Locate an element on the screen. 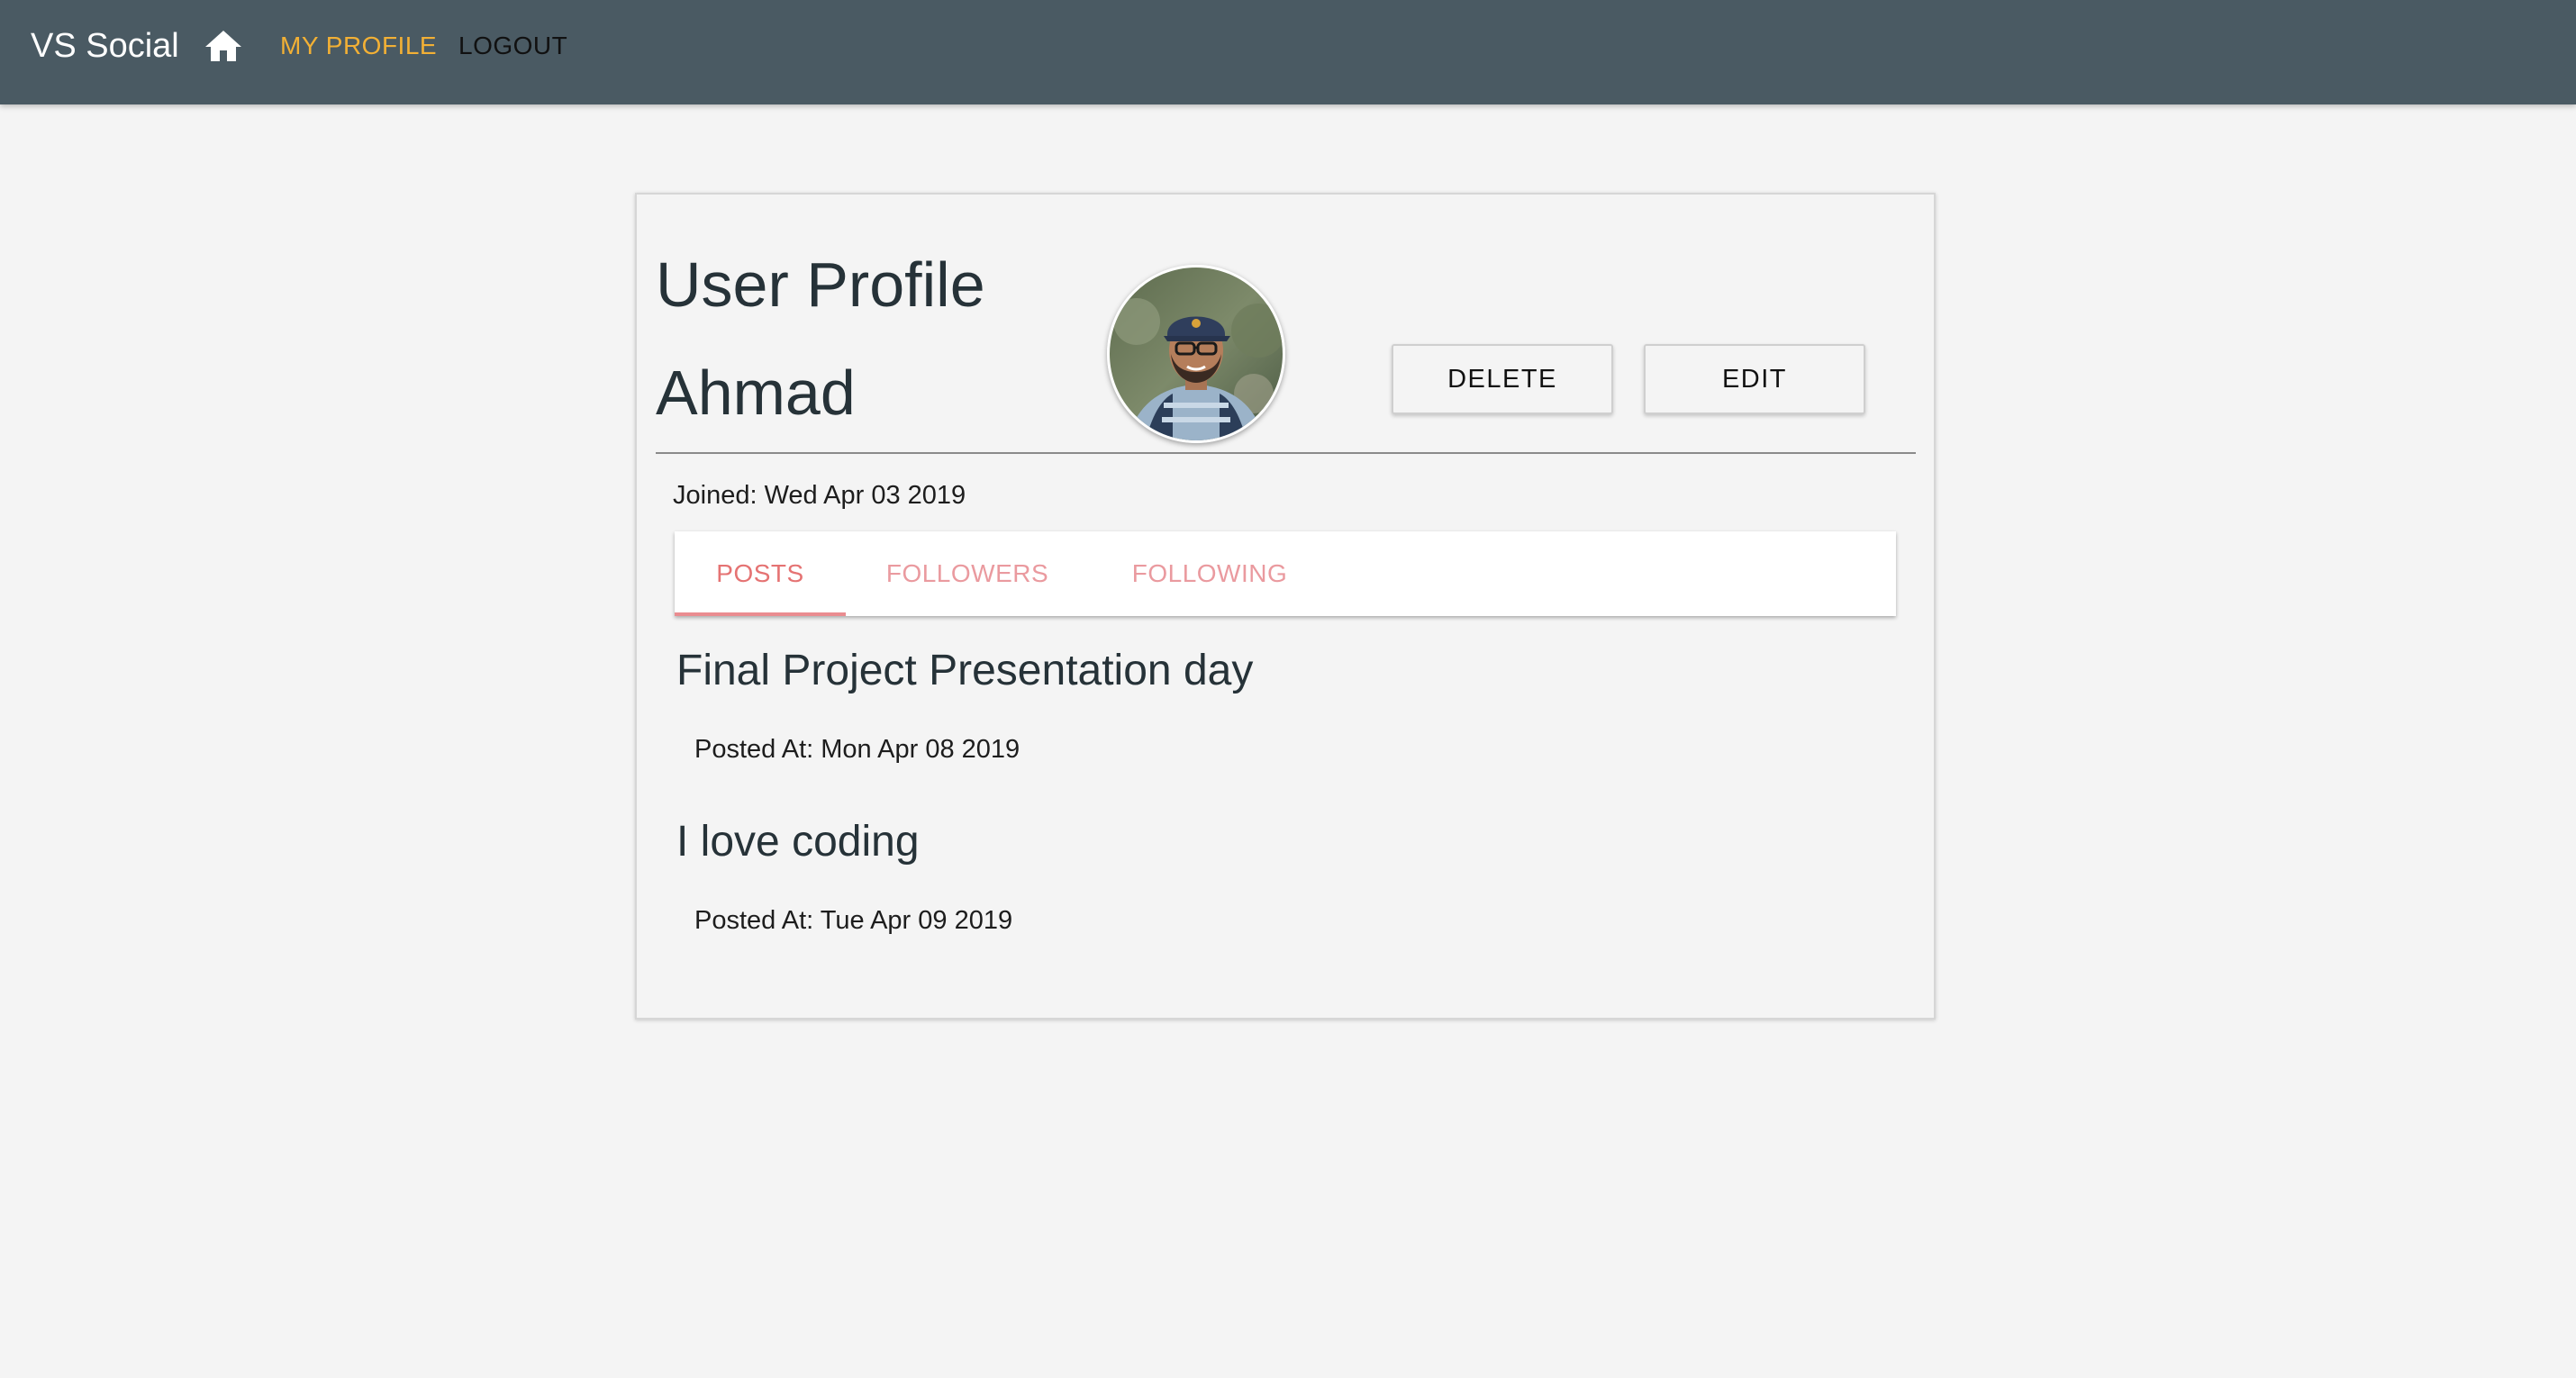  tab-followers: FOLLOWERS is located at coordinates (968, 573).